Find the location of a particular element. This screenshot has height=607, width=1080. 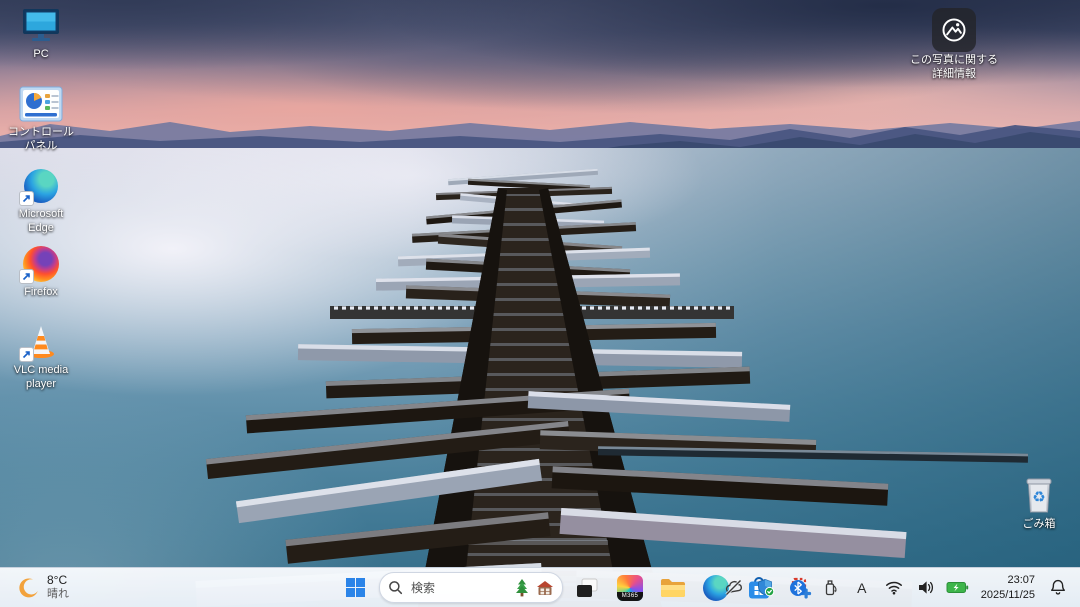

weather-temperature: 8°C is located at coordinates (57, 580).